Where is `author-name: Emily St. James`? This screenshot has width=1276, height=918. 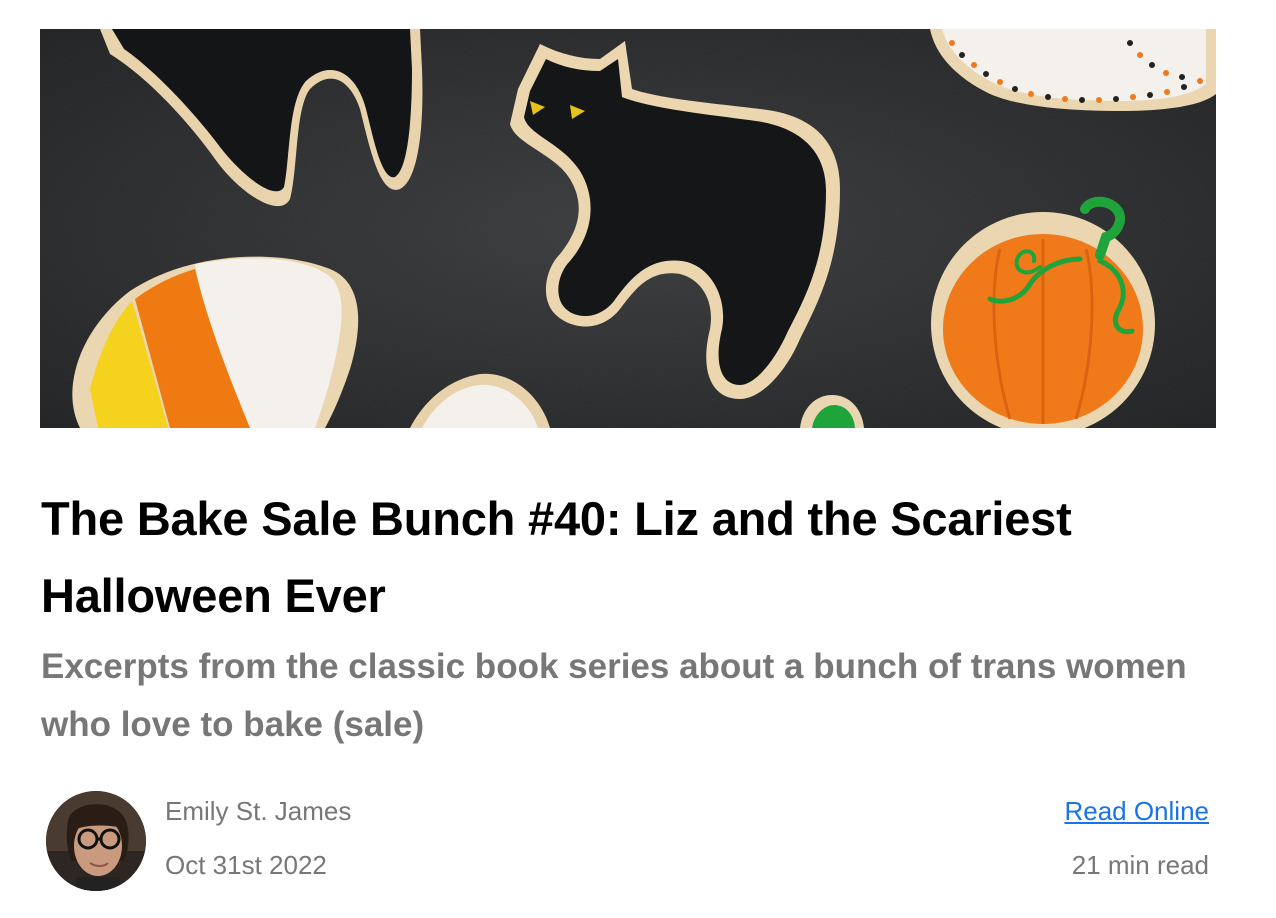 author-name: Emily St. James is located at coordinates (258, 811).